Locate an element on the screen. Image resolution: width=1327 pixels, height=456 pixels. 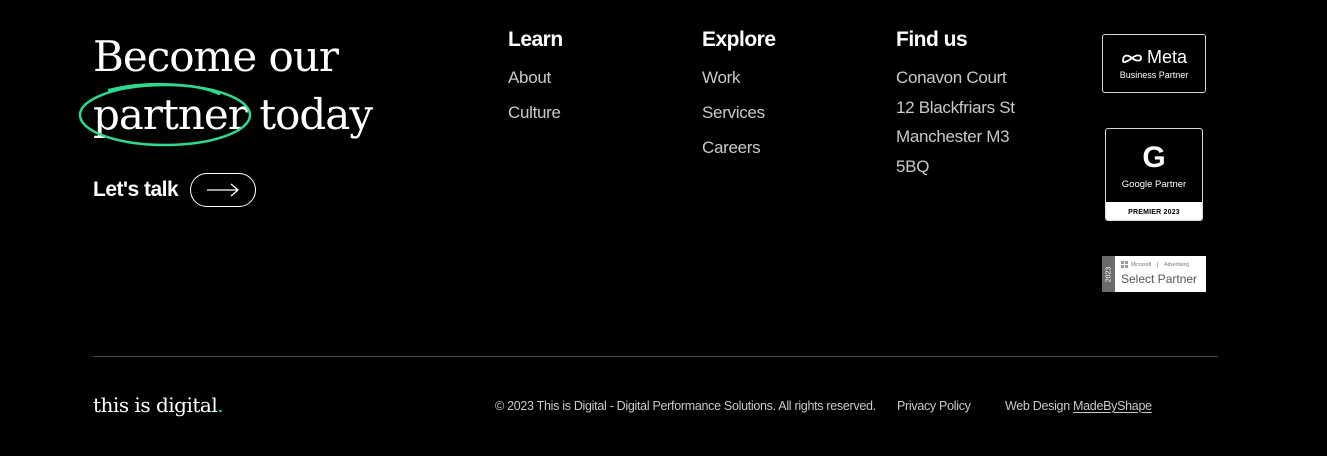
link-culture: Culture is located at coordinates (535, 120).